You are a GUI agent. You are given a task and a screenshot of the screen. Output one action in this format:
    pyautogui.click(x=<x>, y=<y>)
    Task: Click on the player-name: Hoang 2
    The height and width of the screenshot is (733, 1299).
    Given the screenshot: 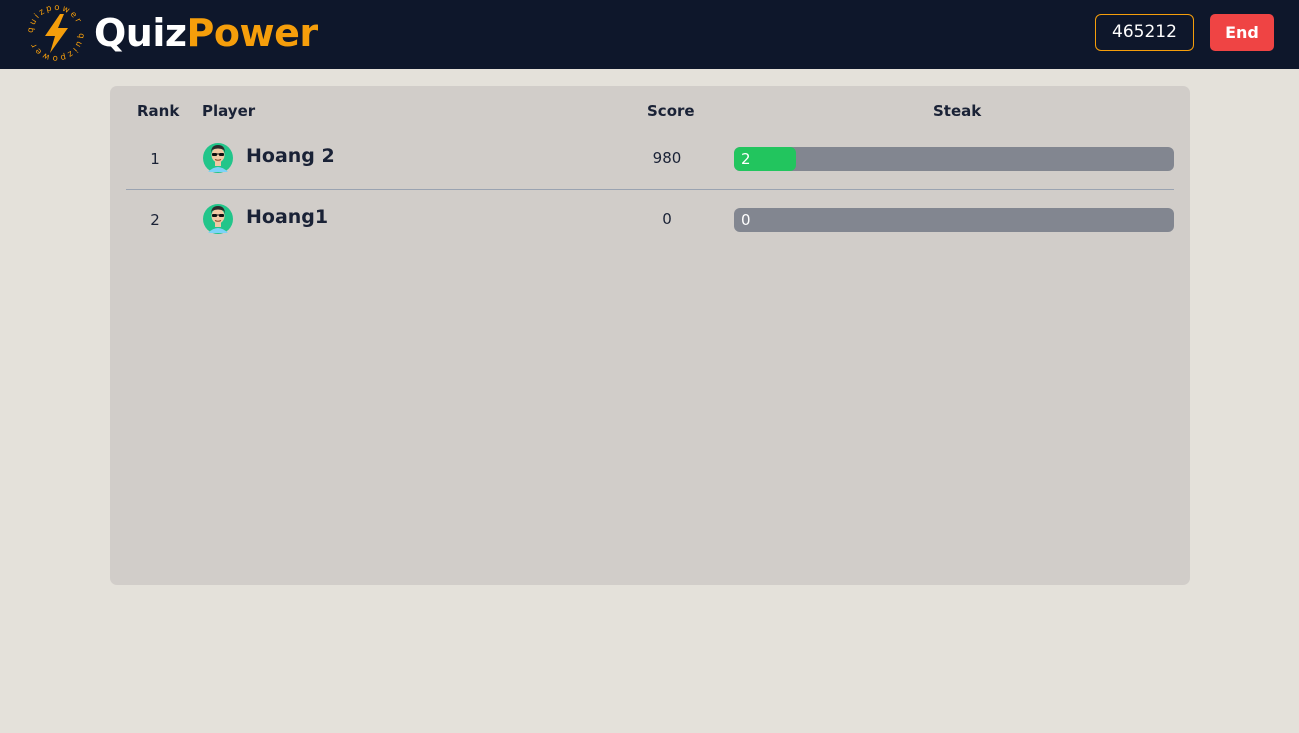 What is the action you would take?
    pyautogui.click(x=290, y=156)
    